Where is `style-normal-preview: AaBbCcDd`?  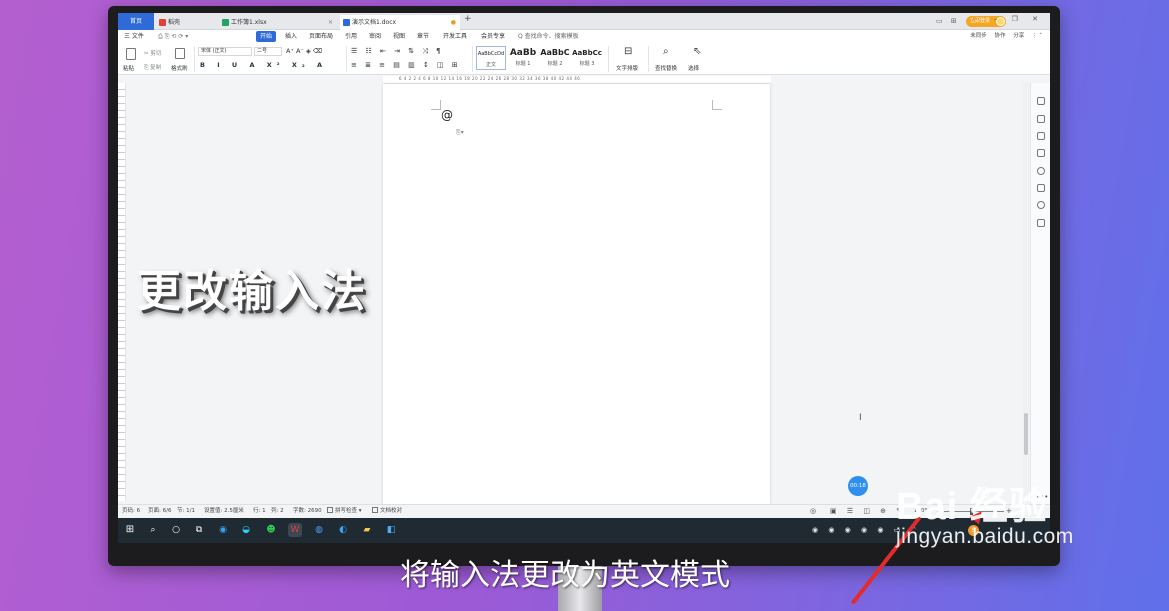
style-normal-preview: AaBbCcDd is located at coordinates (491, 54).